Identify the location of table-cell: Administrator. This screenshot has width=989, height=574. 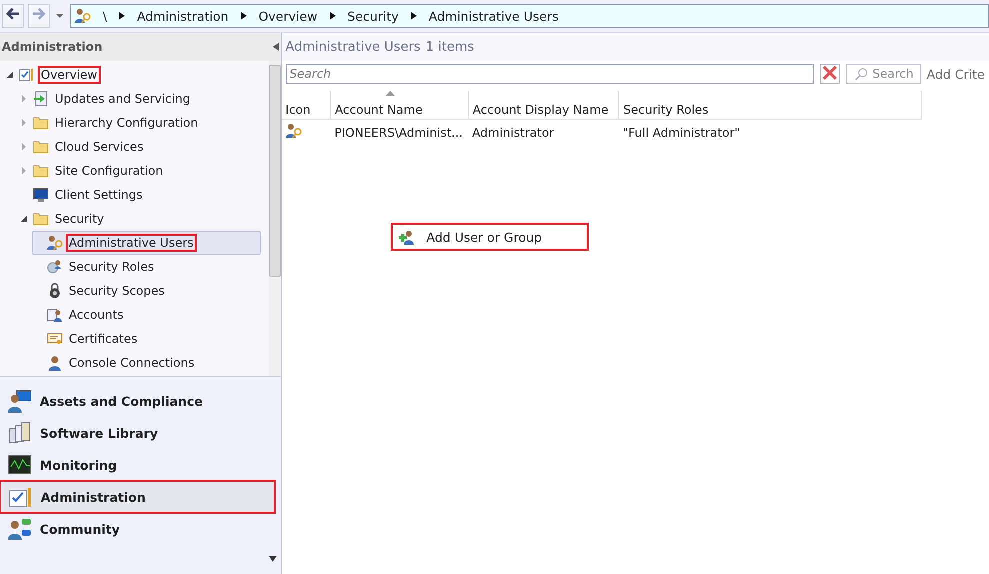
(543, 132).